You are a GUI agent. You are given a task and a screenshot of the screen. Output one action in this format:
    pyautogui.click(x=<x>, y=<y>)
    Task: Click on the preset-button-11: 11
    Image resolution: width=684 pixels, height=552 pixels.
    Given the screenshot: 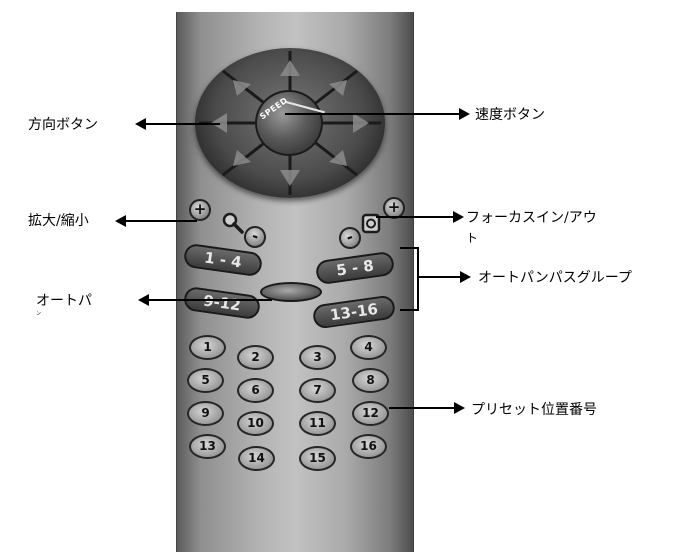 What is the action you would take?
    pyautogui.click(x=317, y=423)
    